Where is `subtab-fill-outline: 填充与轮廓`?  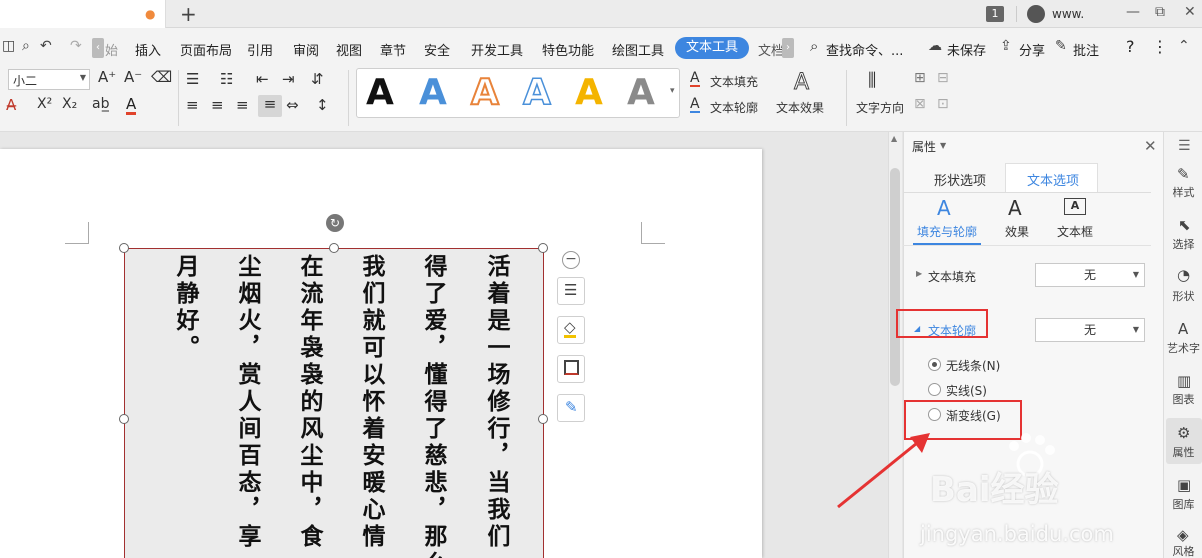 subtab-fill-outline: 填充与轮廓 is located at coordinates (947, 231).